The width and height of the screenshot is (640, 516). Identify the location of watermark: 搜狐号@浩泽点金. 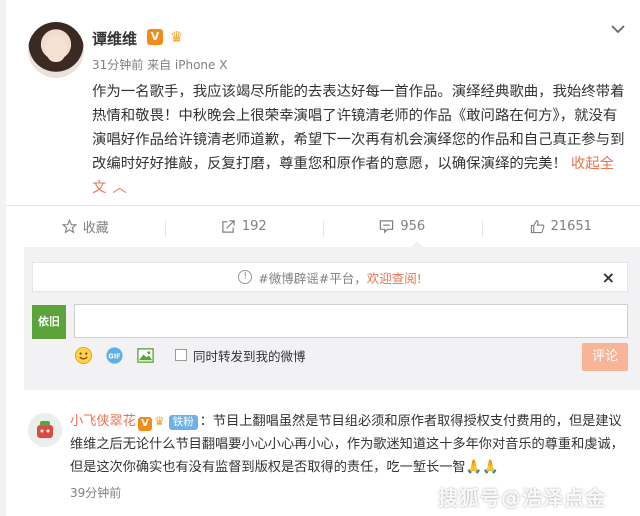
(522, 498).